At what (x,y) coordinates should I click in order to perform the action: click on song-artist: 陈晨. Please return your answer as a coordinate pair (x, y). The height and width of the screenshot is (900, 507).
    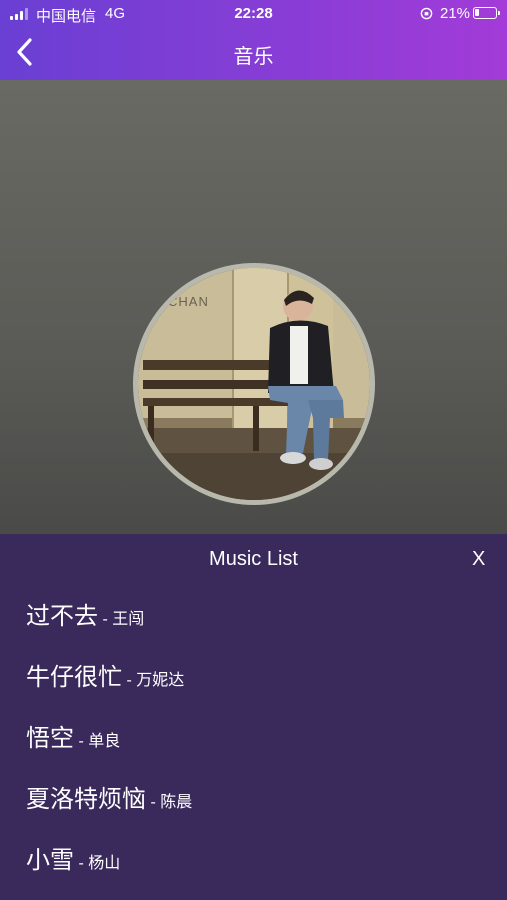
    Looking at the image, I should click on (176, 802).